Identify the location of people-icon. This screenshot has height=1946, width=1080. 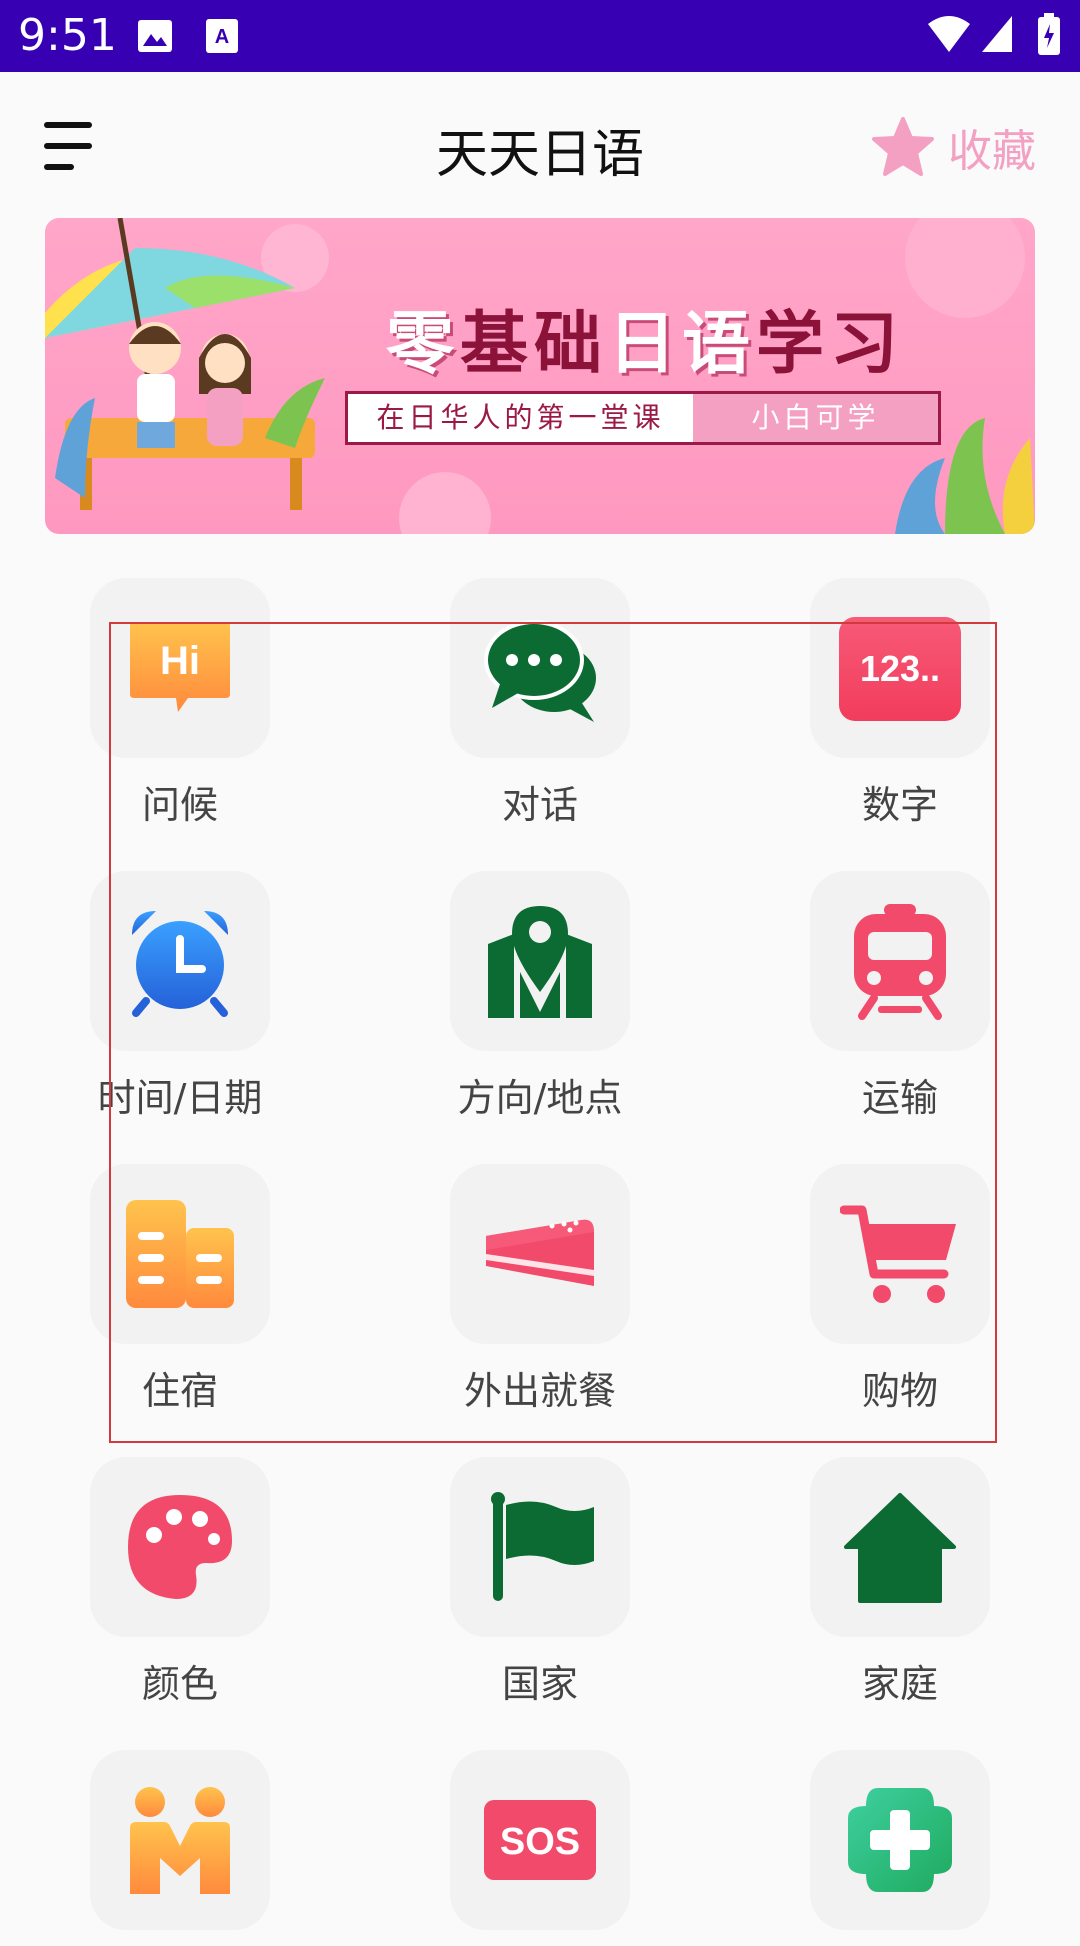
(180, 1840).